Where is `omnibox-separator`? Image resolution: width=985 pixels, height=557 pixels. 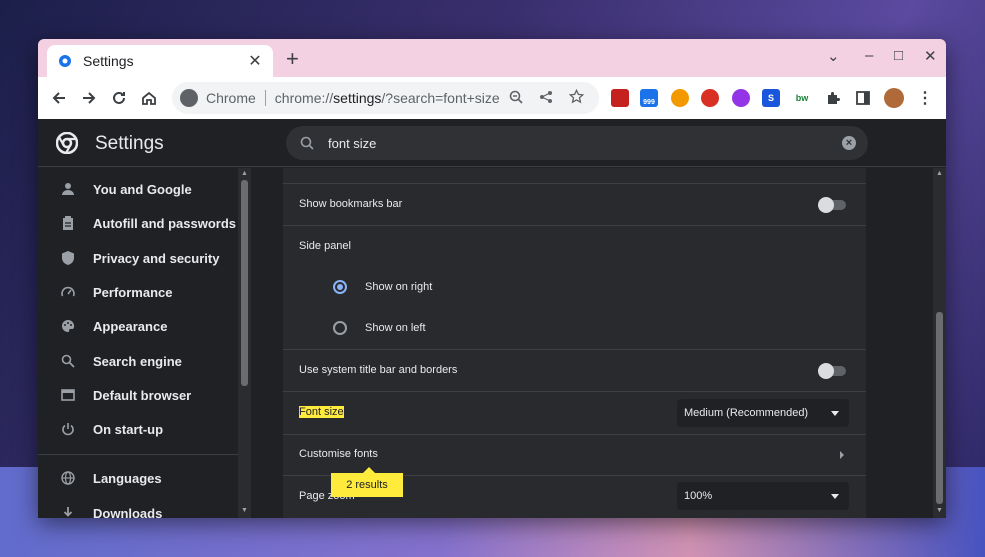 omnibox-separator is located at coordinates (265, 98).